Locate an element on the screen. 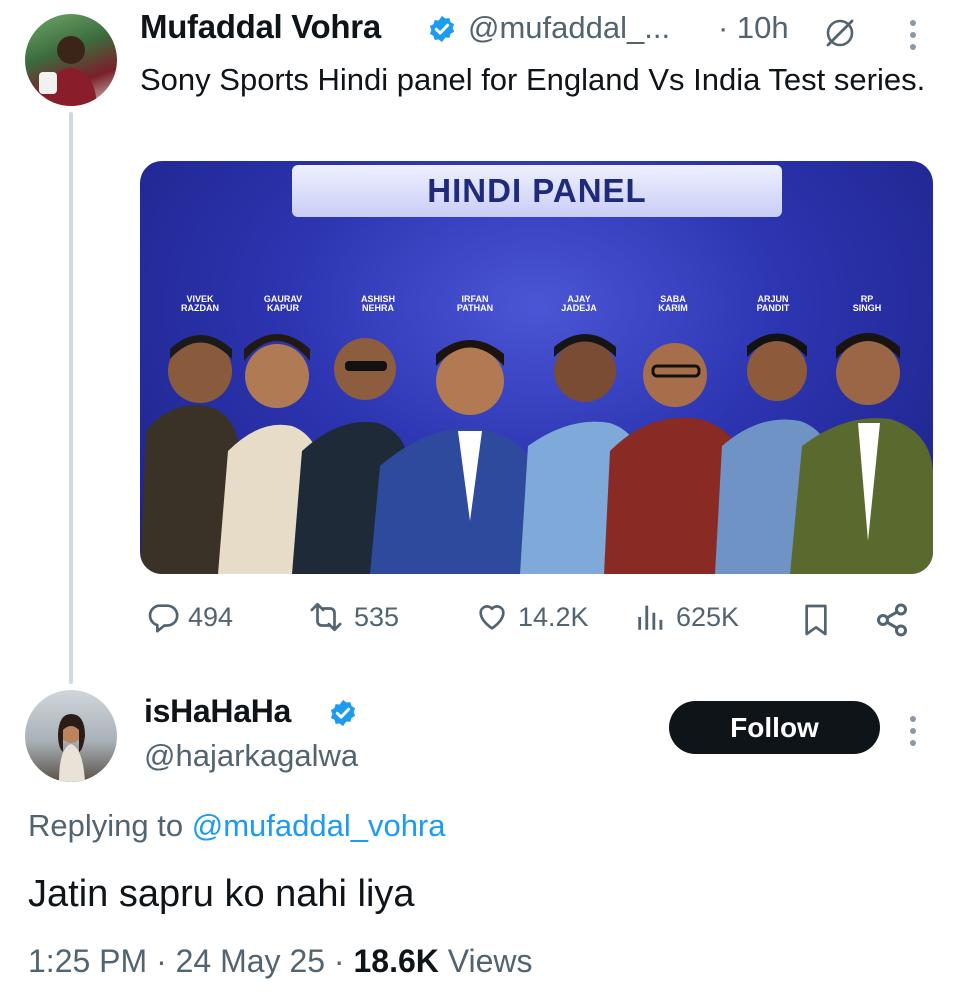  replying-to: Replying to @mufaddal_vohra is located at coordinates (237, 826).